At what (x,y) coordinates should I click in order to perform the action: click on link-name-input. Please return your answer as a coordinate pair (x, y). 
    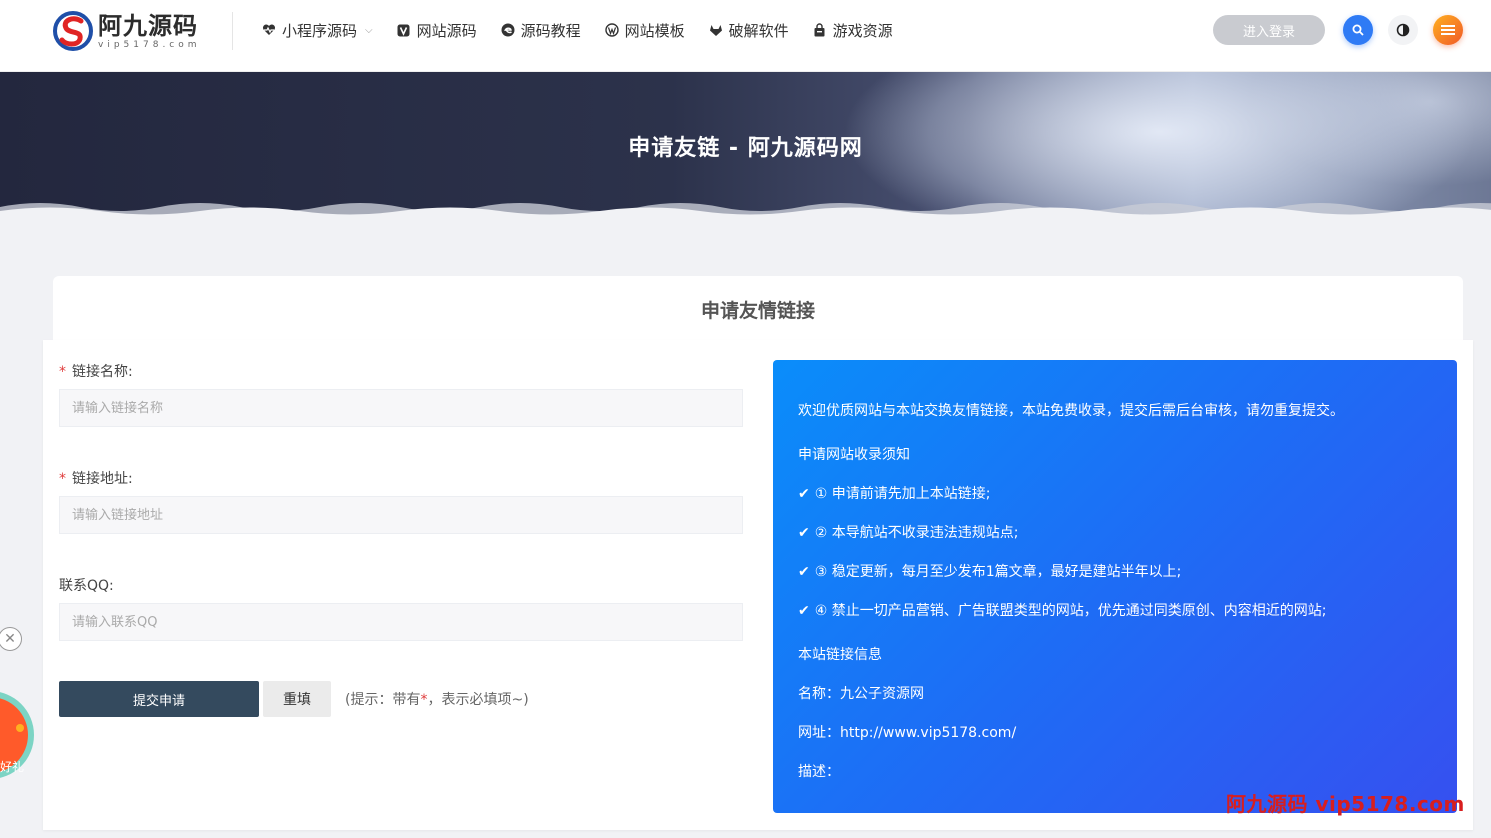
    Looking at the image, I should click on (401, 408).